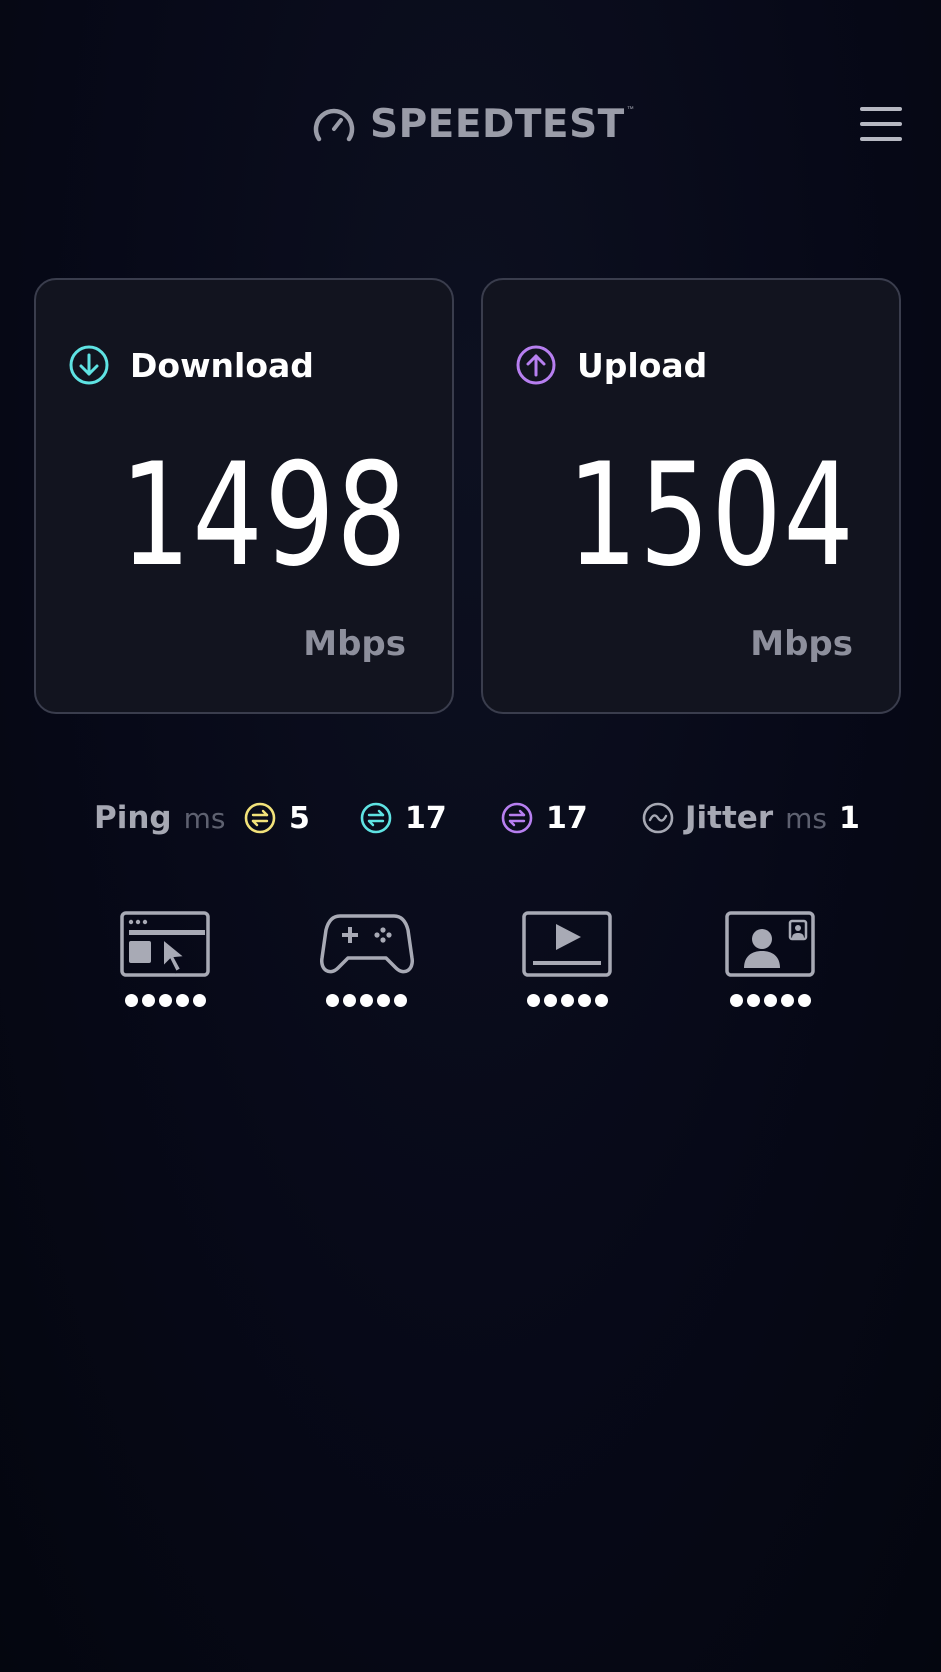 The image size is (941, 1672). I want to click on download-latency-icon, so click(376, 818).